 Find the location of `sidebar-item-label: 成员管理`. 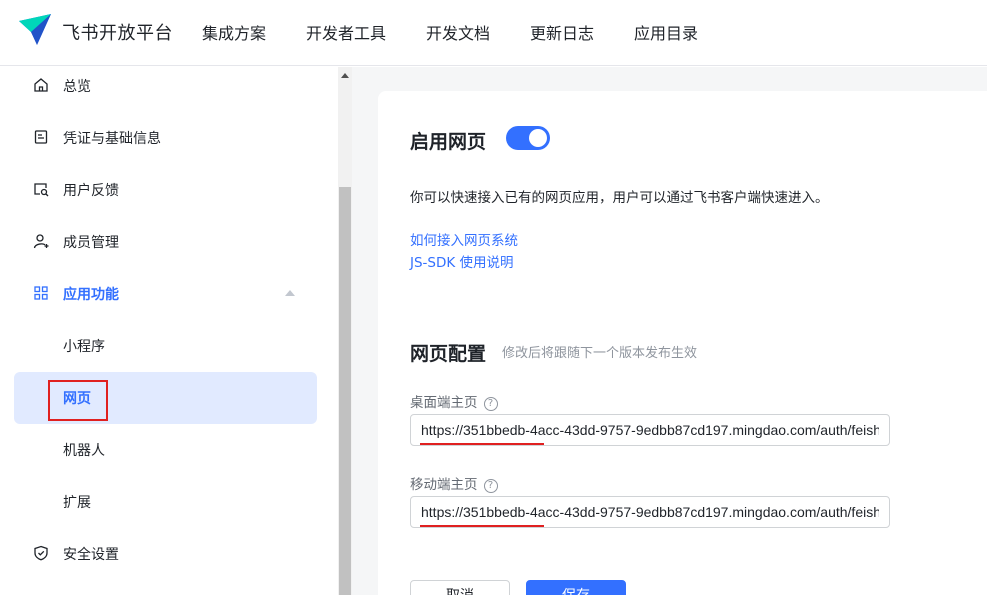

sidebar-item-label: 成员管理 is located at coordinates (91, 243).